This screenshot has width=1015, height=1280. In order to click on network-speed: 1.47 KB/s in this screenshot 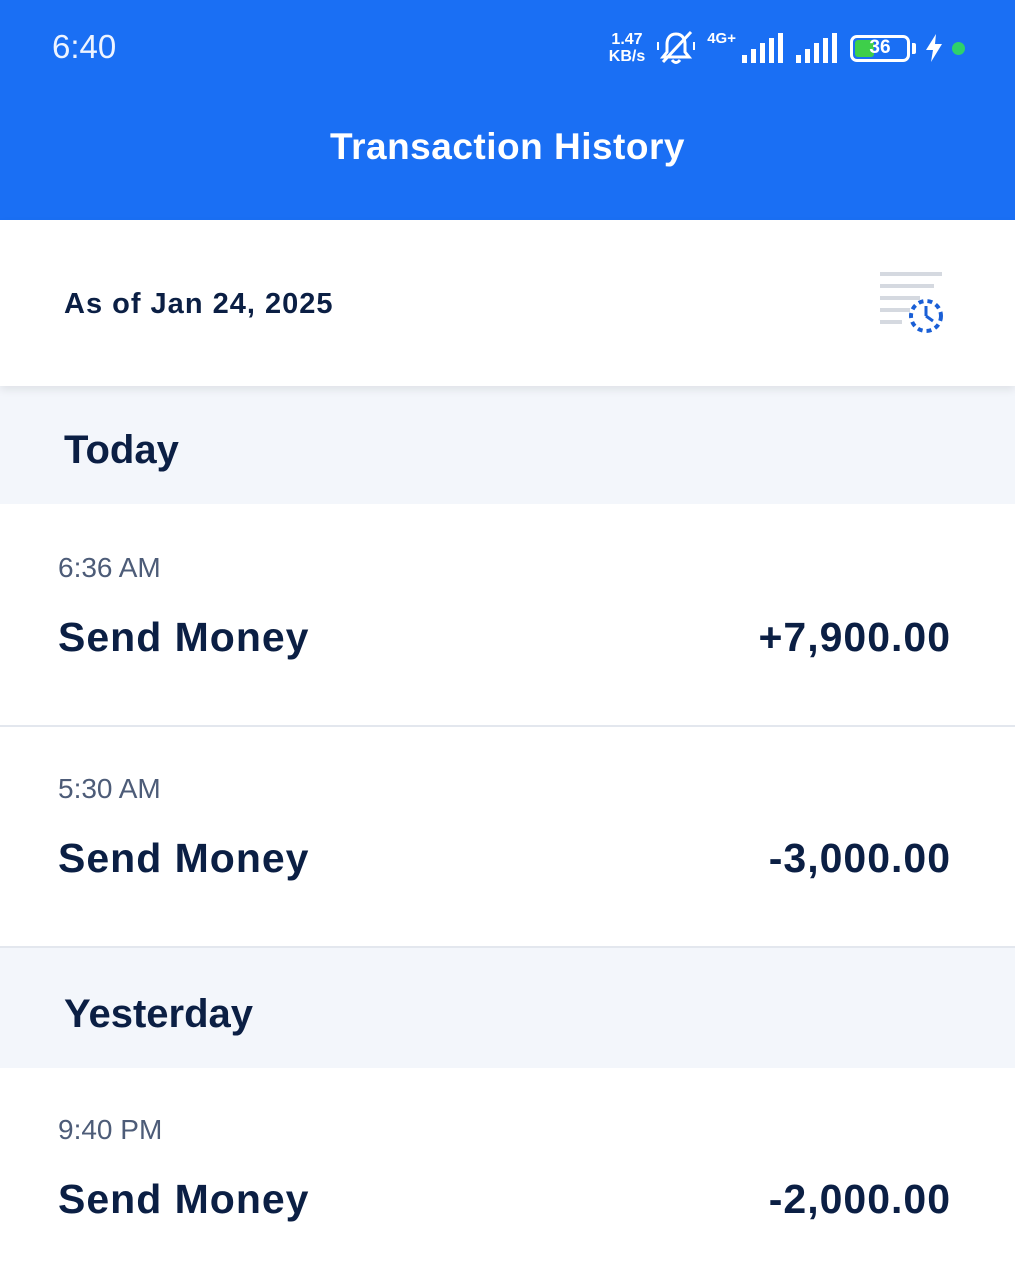, I will do `click(627, 48)`.